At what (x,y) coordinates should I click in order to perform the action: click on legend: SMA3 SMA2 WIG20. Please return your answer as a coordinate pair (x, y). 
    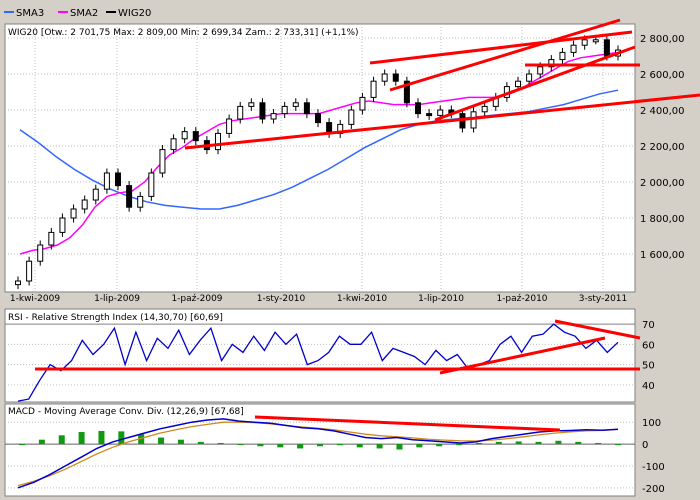
    Looking at the image, I should click on (77, 13).